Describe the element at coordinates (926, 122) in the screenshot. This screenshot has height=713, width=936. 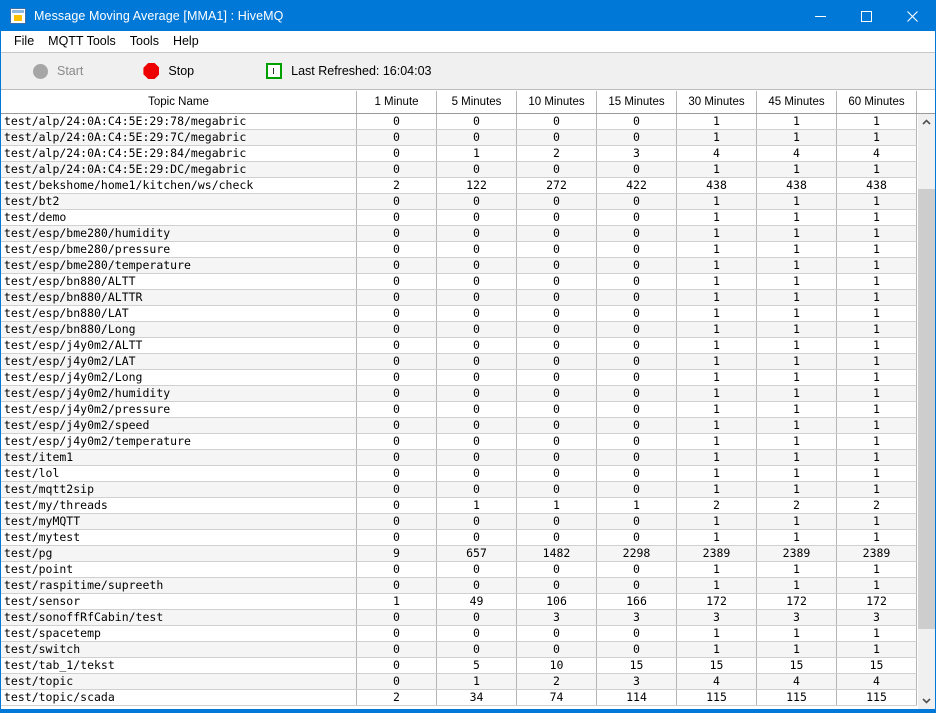
I see `scroll-up-button` at that location.